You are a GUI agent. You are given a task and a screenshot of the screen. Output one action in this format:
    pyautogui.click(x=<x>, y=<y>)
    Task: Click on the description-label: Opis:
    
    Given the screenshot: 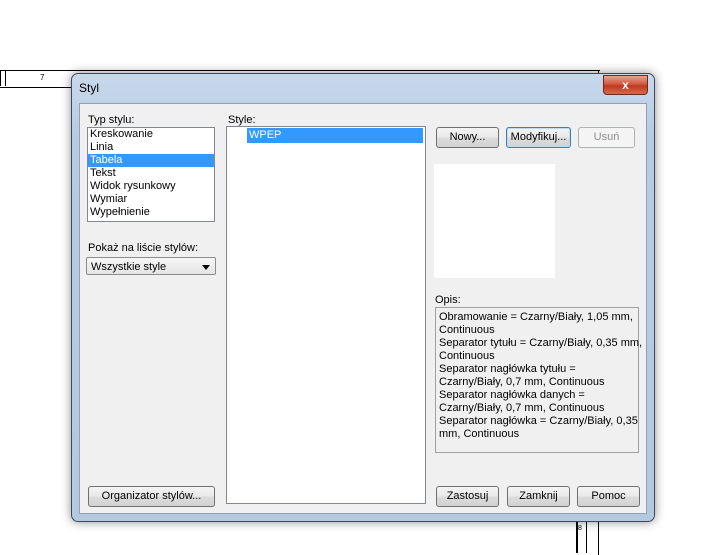 What is the action you would take?
    pyautogui.click(x=448, y=300)
    